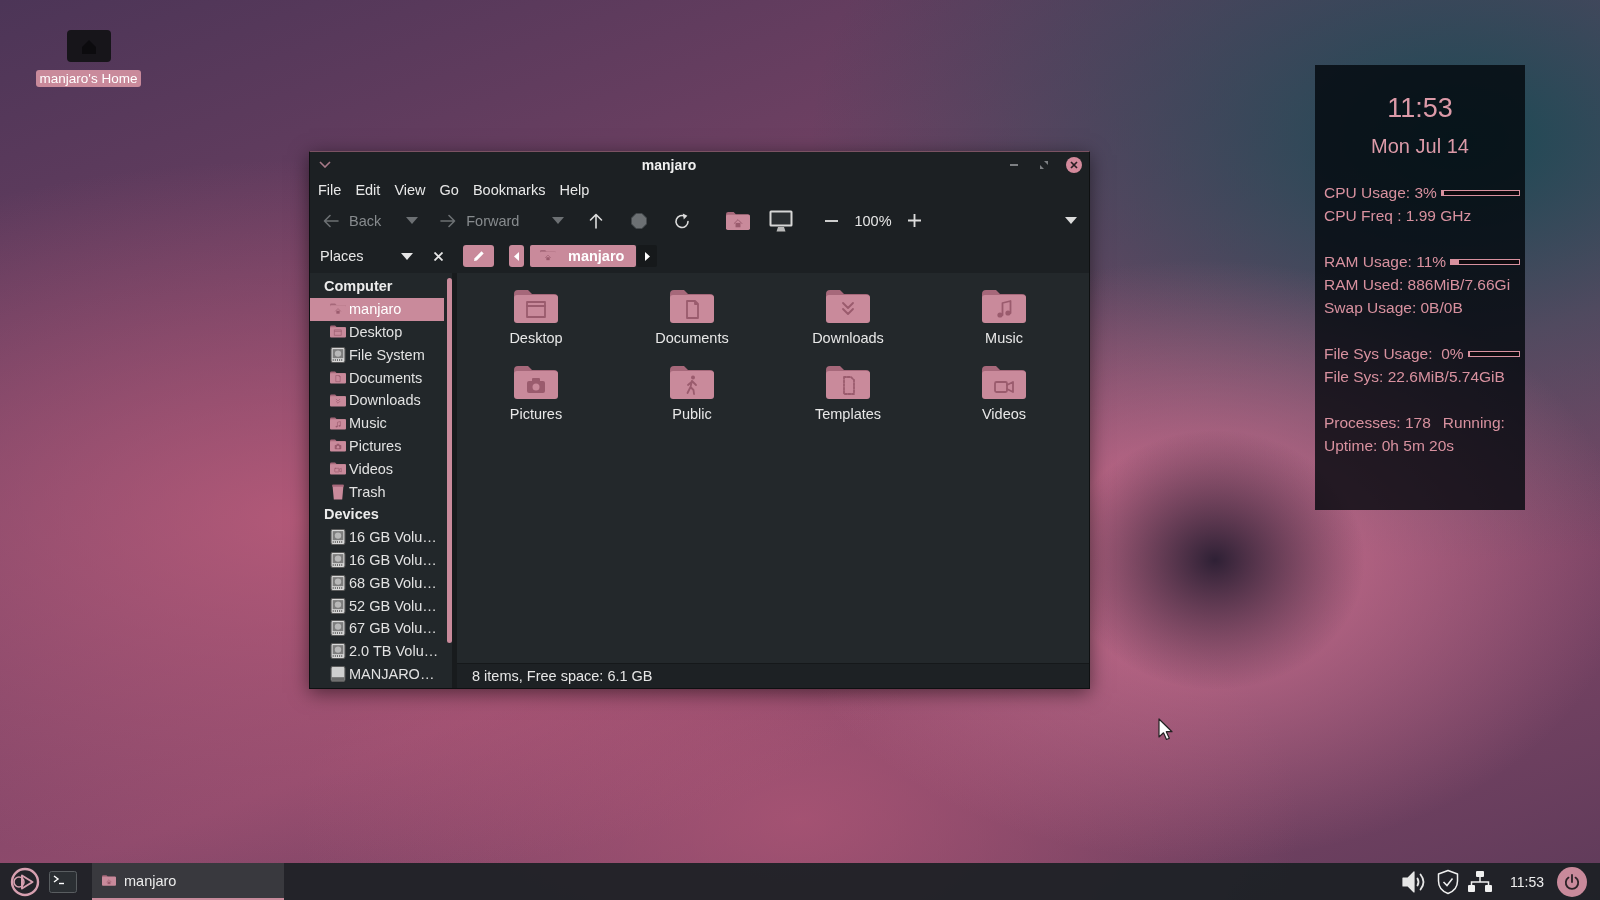 The image size is (1600, 900). What do you see at coordinates (1398, 215) in the screenshot?
I see `stat-text: CPU Freq : 1.99 GHz` at bounding box center [1398, 215].